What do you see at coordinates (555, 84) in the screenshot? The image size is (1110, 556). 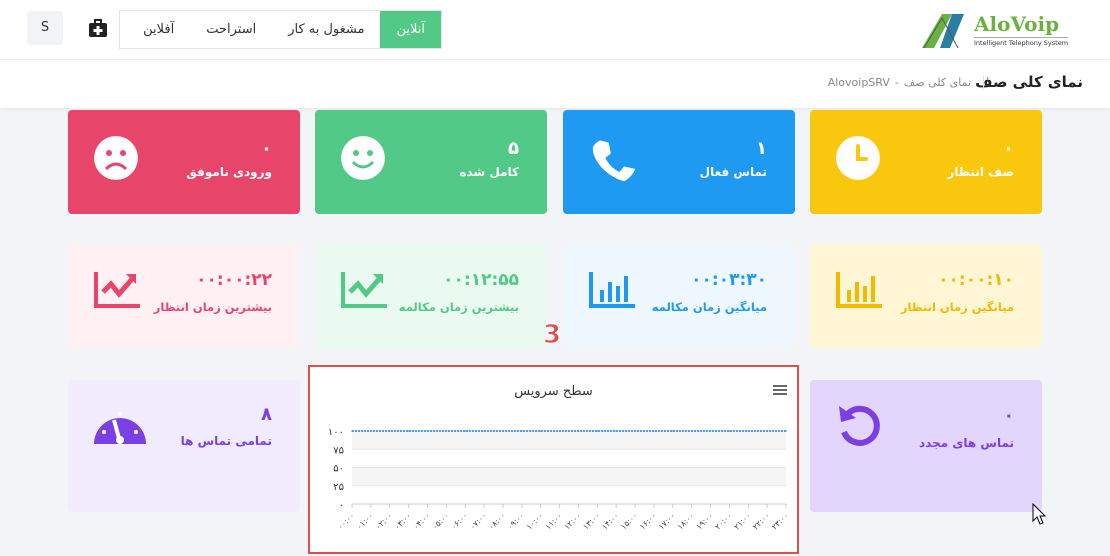 I see `page-header: نمای کلی صف نمای کلی صف-AlovoipSRV` at bounding box center [555, 84].